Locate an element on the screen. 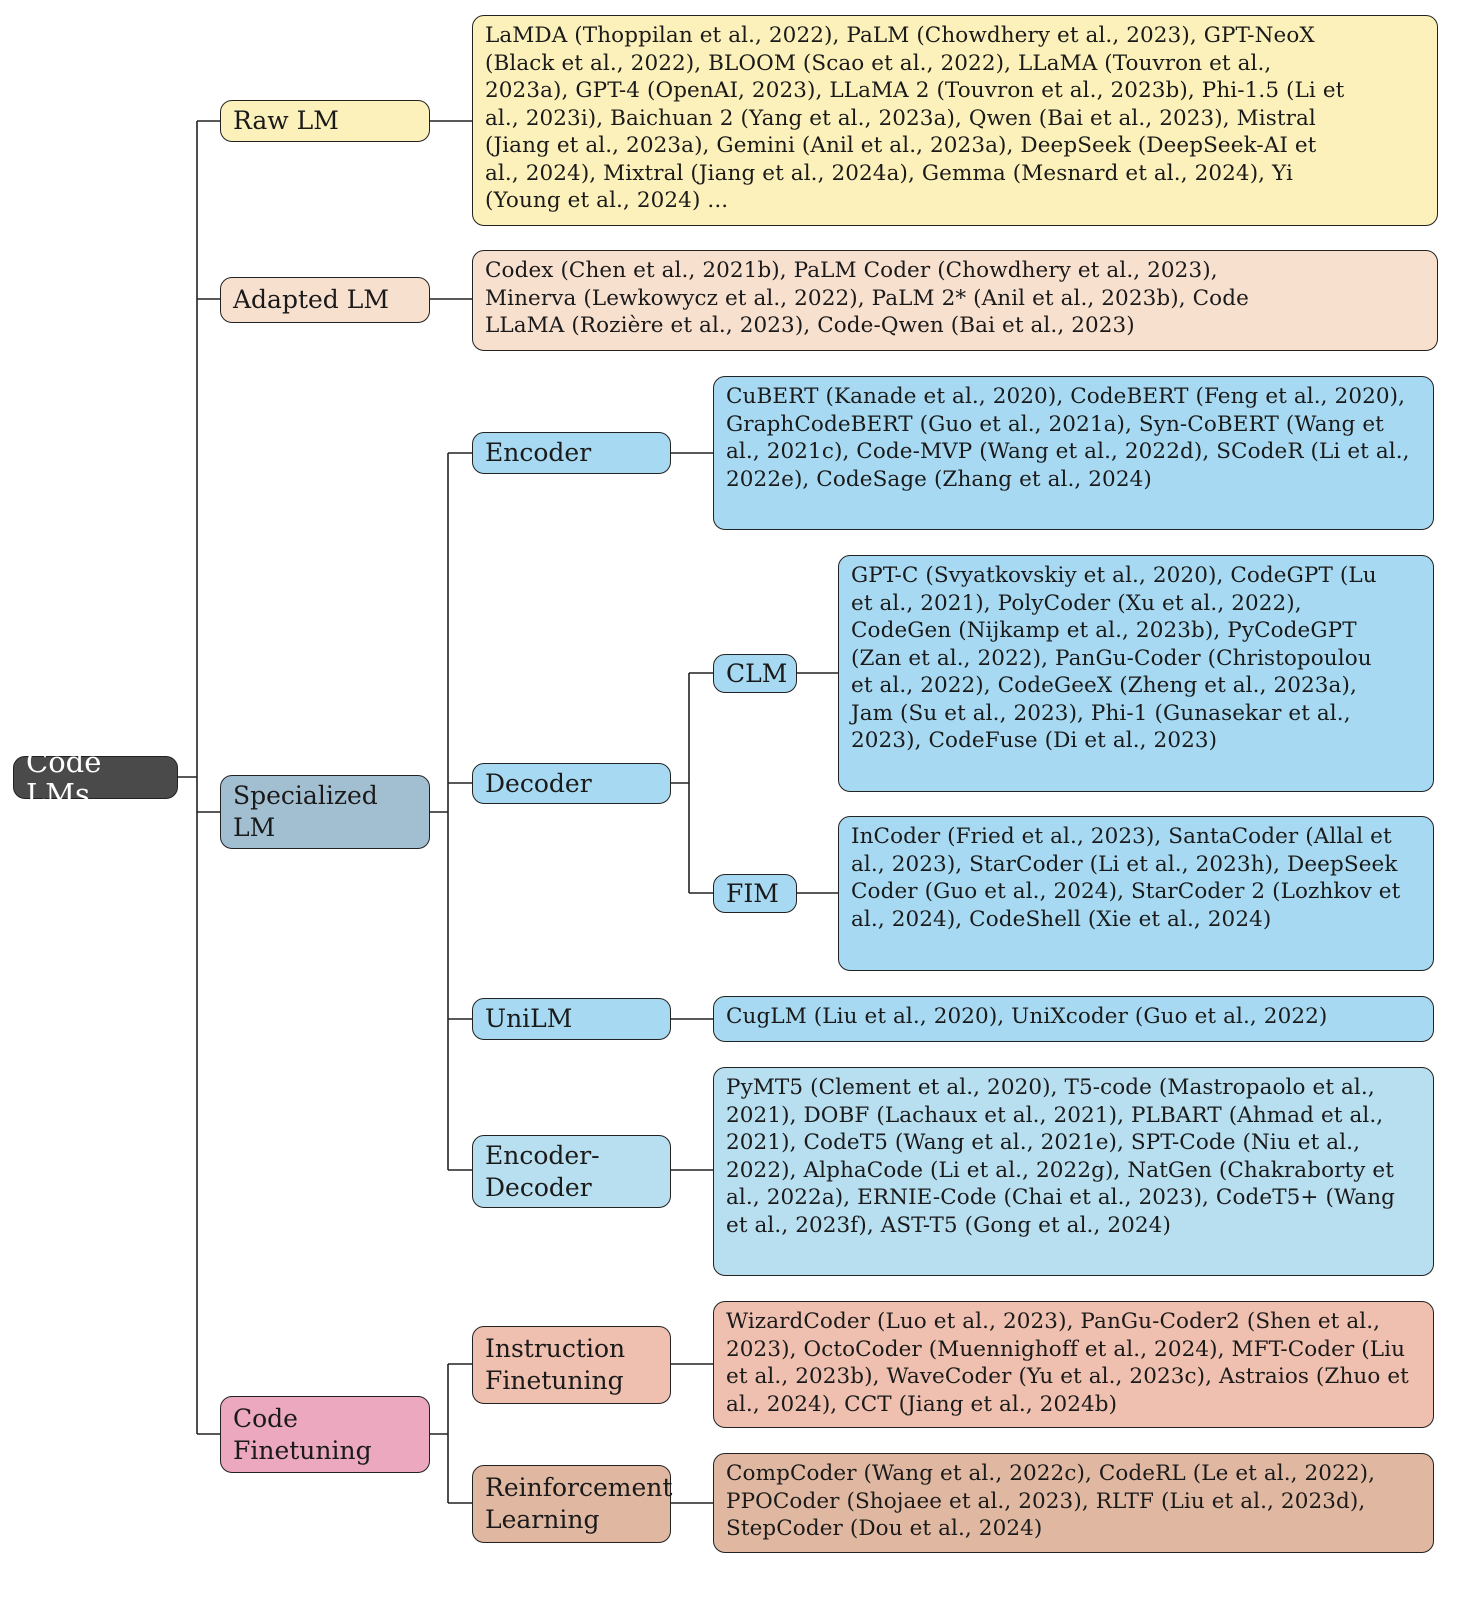 Image resolution: width=1482 pixels, height=1604 pixels. fim-label: FIM is located at coordinates (752, 893).